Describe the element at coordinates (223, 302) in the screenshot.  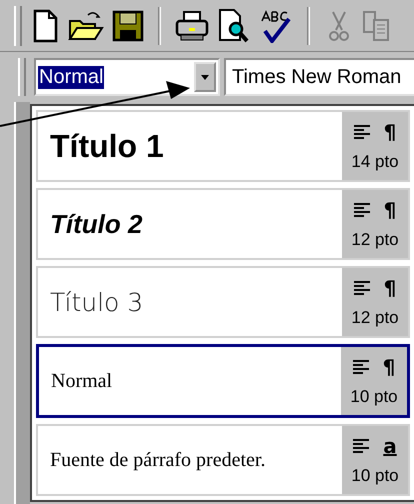
I see `style-option: Título 3 ¶ 12 pto` at that location.